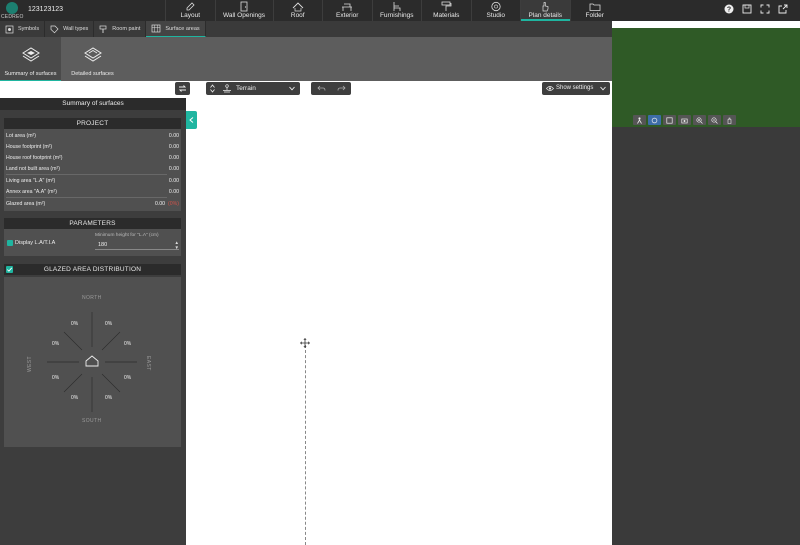  Describe the element at coordinates (496, 6) in the screenshot. I see `aperture-icon` at that location.